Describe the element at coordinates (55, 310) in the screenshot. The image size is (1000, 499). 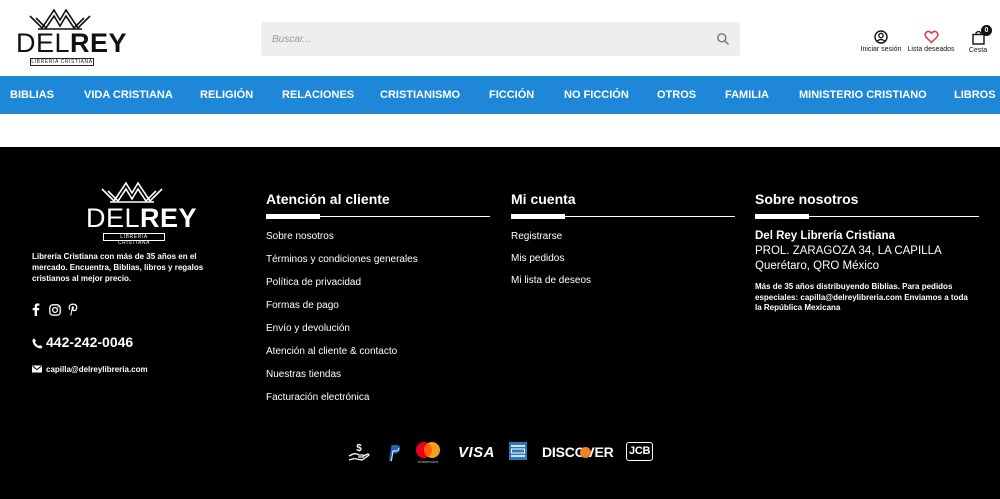
I see `instagram-icon` at that location.